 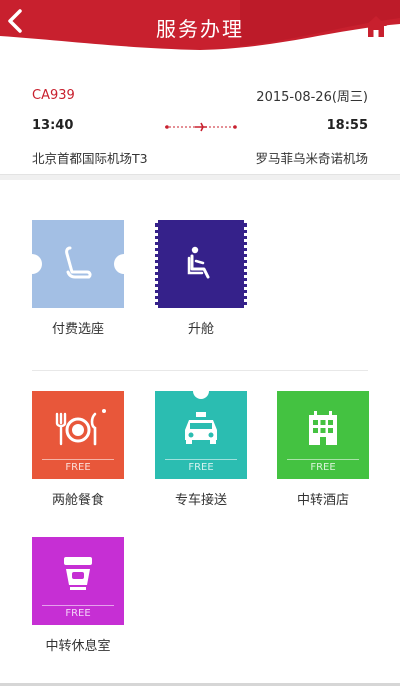 I want to click on page-title: 服务办理, so click(x=200, y=29).